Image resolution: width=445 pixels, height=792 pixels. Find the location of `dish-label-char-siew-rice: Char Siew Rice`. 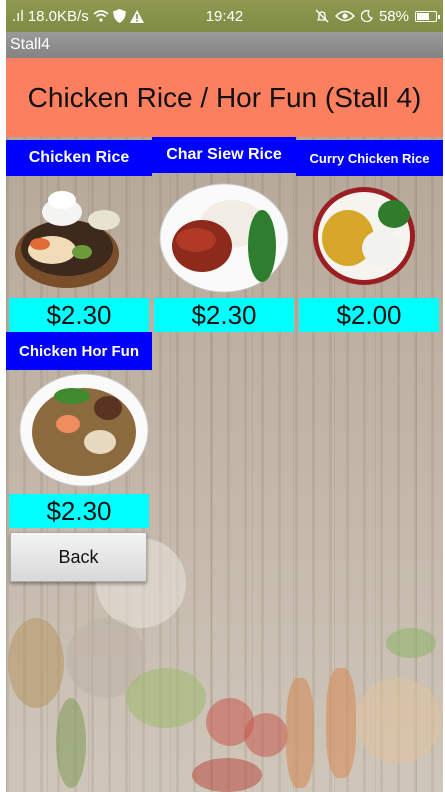

dish-label-char-siew-rice: Char Siew Rice is located at coordinates (224, 155).